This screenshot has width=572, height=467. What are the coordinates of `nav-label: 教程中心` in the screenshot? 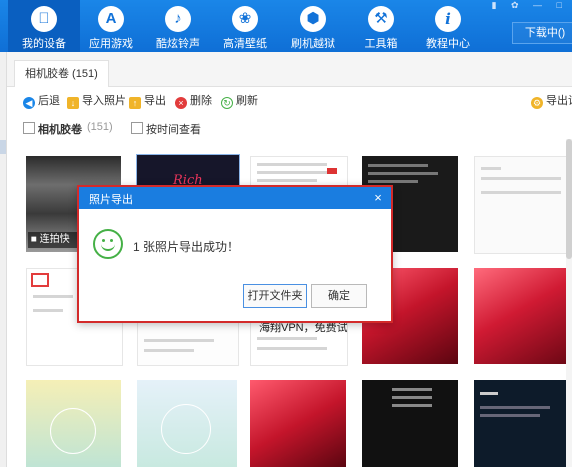 It's located at (448, 44).